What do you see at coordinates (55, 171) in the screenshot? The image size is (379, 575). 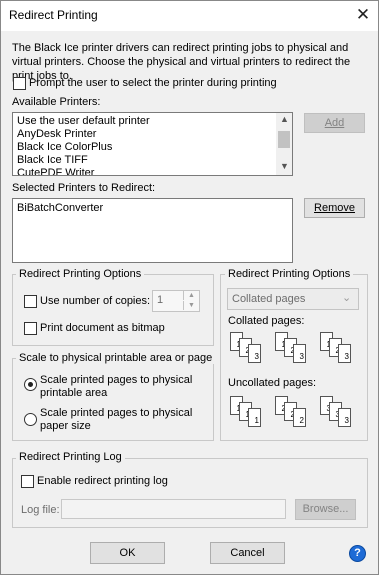 I see `list-item: CutePDF Writer` at bounding box center [55, 171].